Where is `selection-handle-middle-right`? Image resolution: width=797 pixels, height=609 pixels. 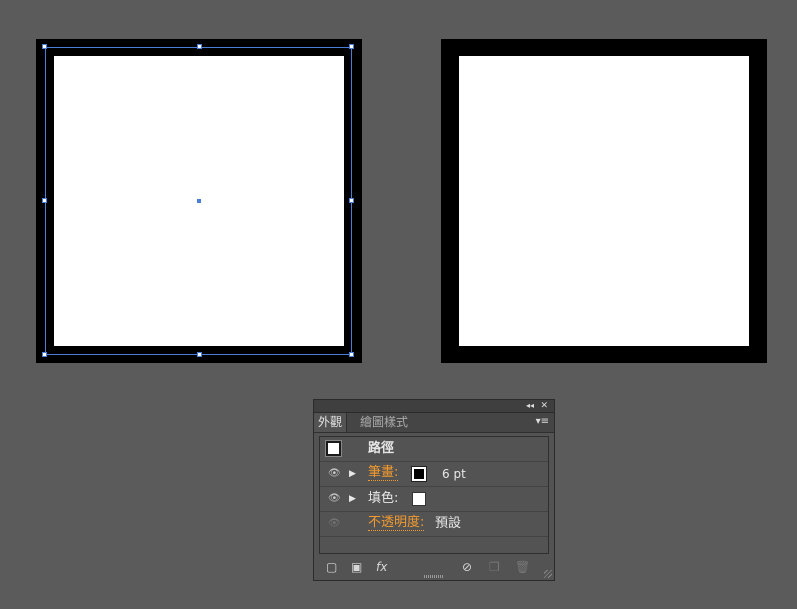 selection-handle-middle-right is located at coordinates (351, 200).